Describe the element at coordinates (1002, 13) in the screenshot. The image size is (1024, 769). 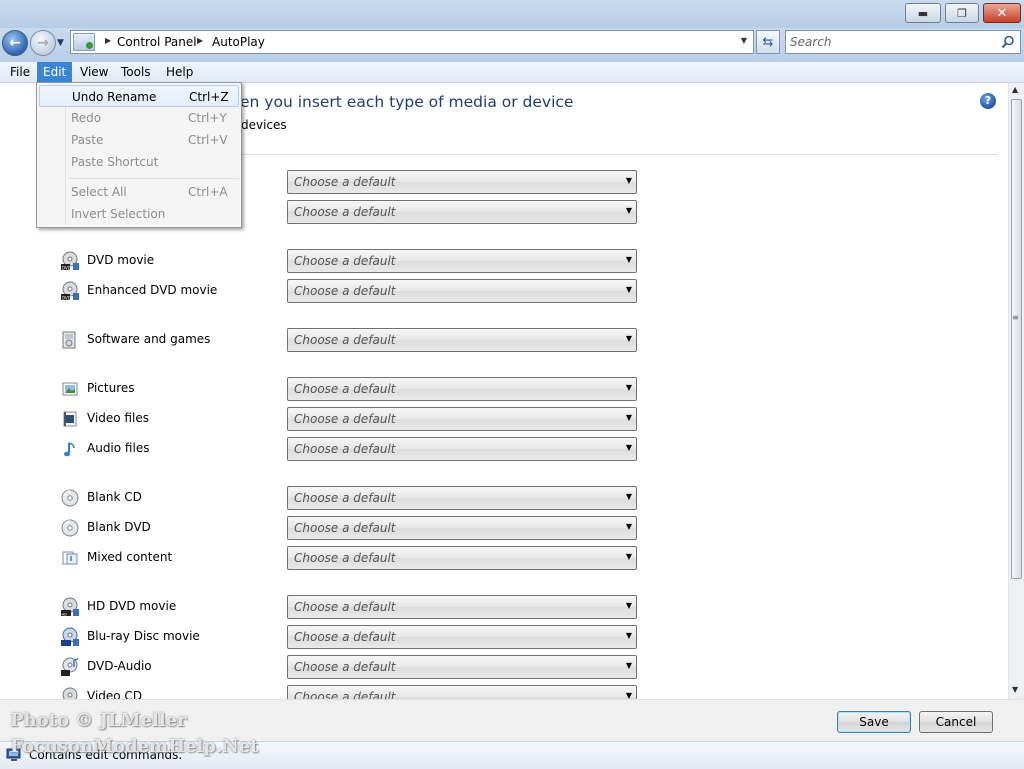
I see `close-button: ✕` at that location.